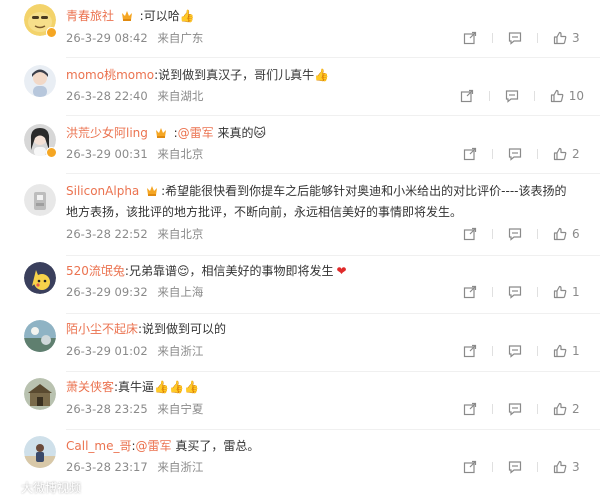  What do you see at coordinates (326, 446) in the screenshot?
I see `comment-body: Call_me_哥:@雷军 真买了，雷总。` at bounding box center [326, 446].